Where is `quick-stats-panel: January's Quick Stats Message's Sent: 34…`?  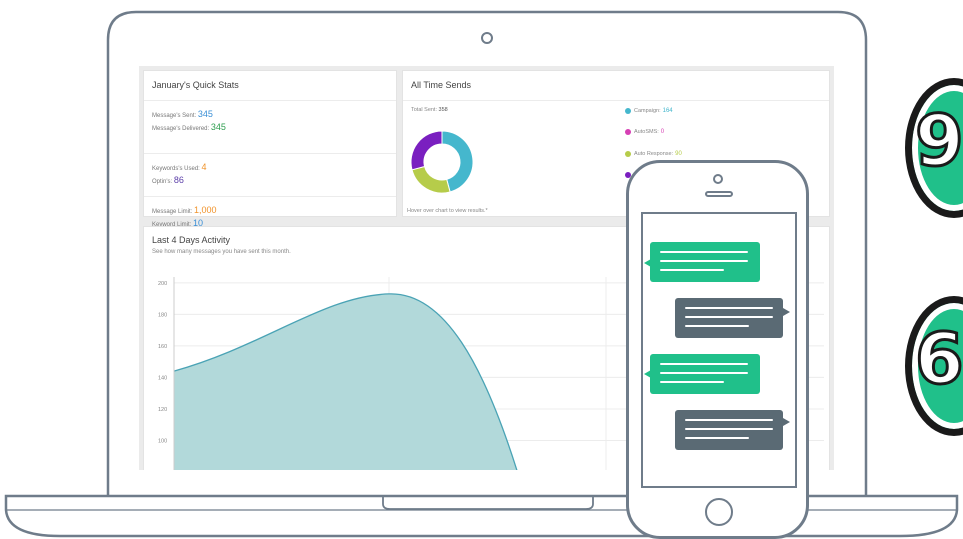 quick-stats-panel: January's Quick Stats Message's Sent: 34… is located at coordinates (270, 149).